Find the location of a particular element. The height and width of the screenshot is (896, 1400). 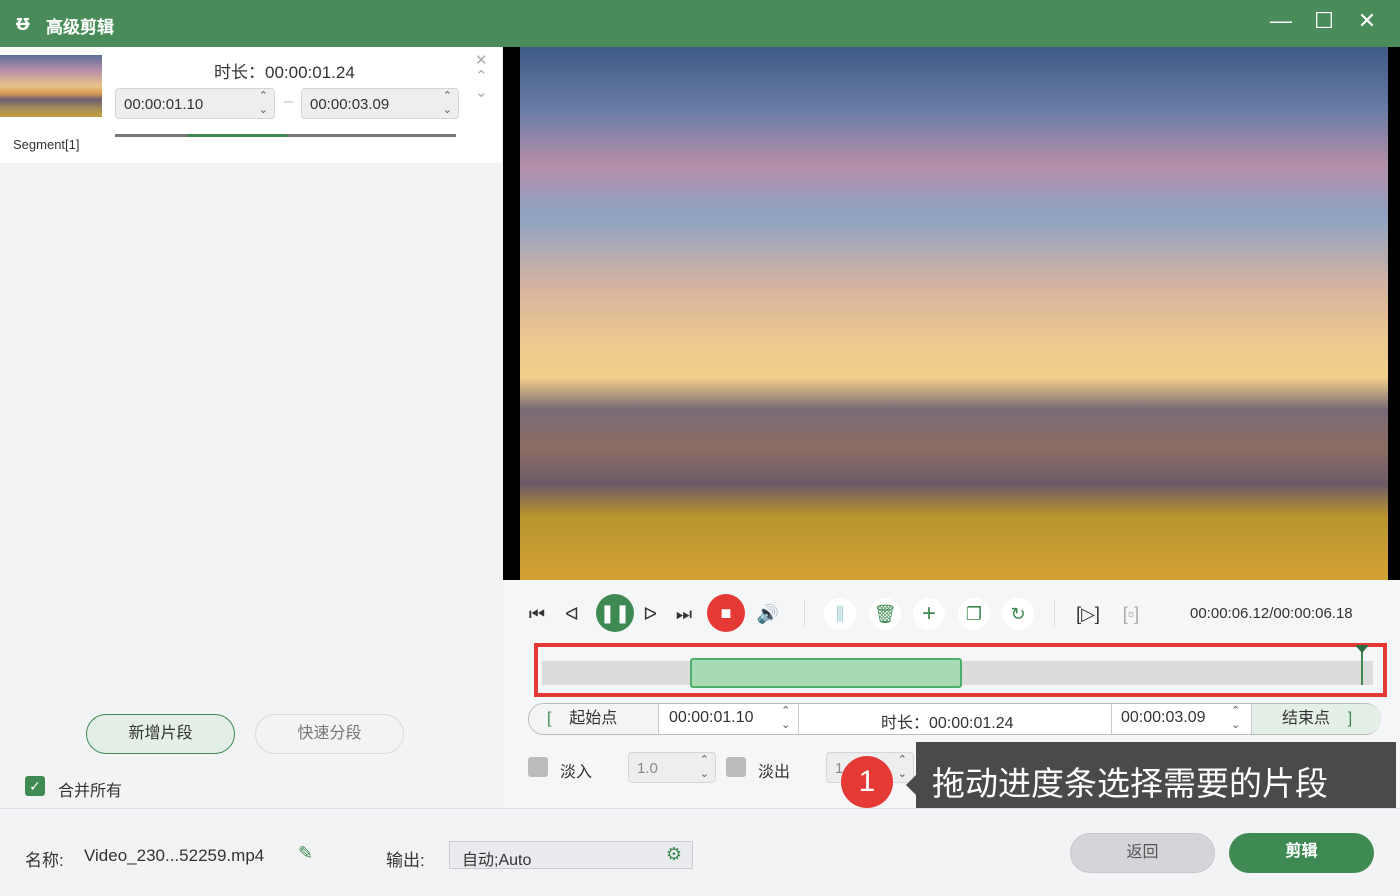

add-icon: + is located at coordinates (929, 614).